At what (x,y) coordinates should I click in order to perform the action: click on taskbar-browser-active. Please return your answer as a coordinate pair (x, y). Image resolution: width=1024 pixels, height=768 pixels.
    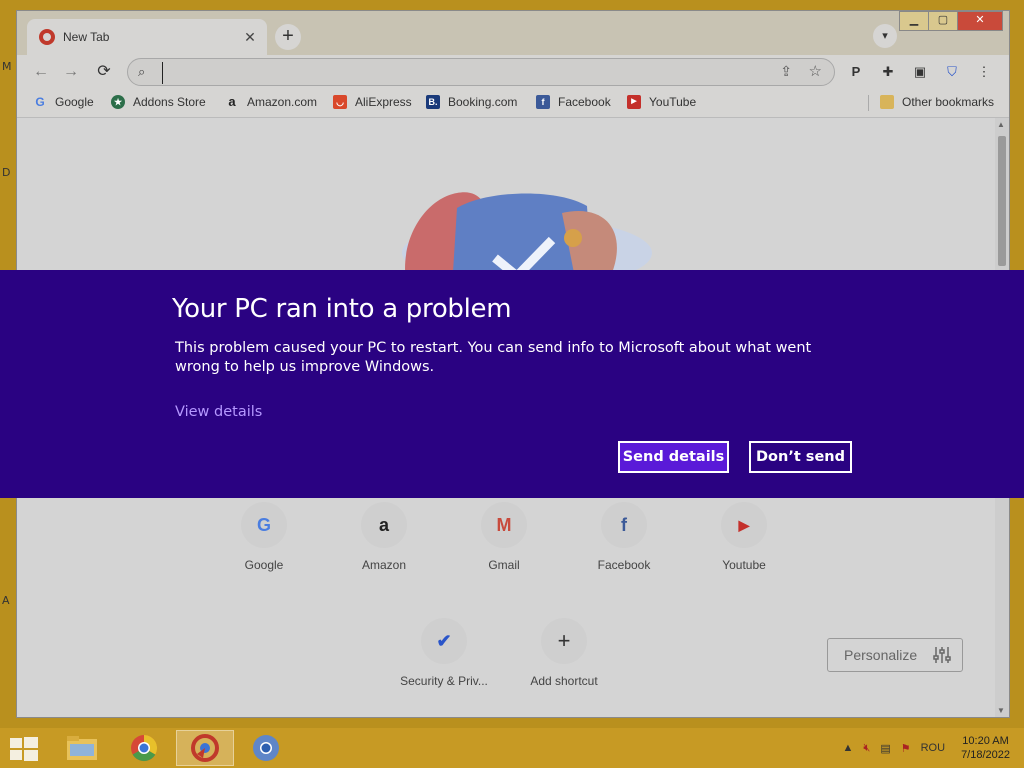
    Looking at the image, I should click on (205, 748).